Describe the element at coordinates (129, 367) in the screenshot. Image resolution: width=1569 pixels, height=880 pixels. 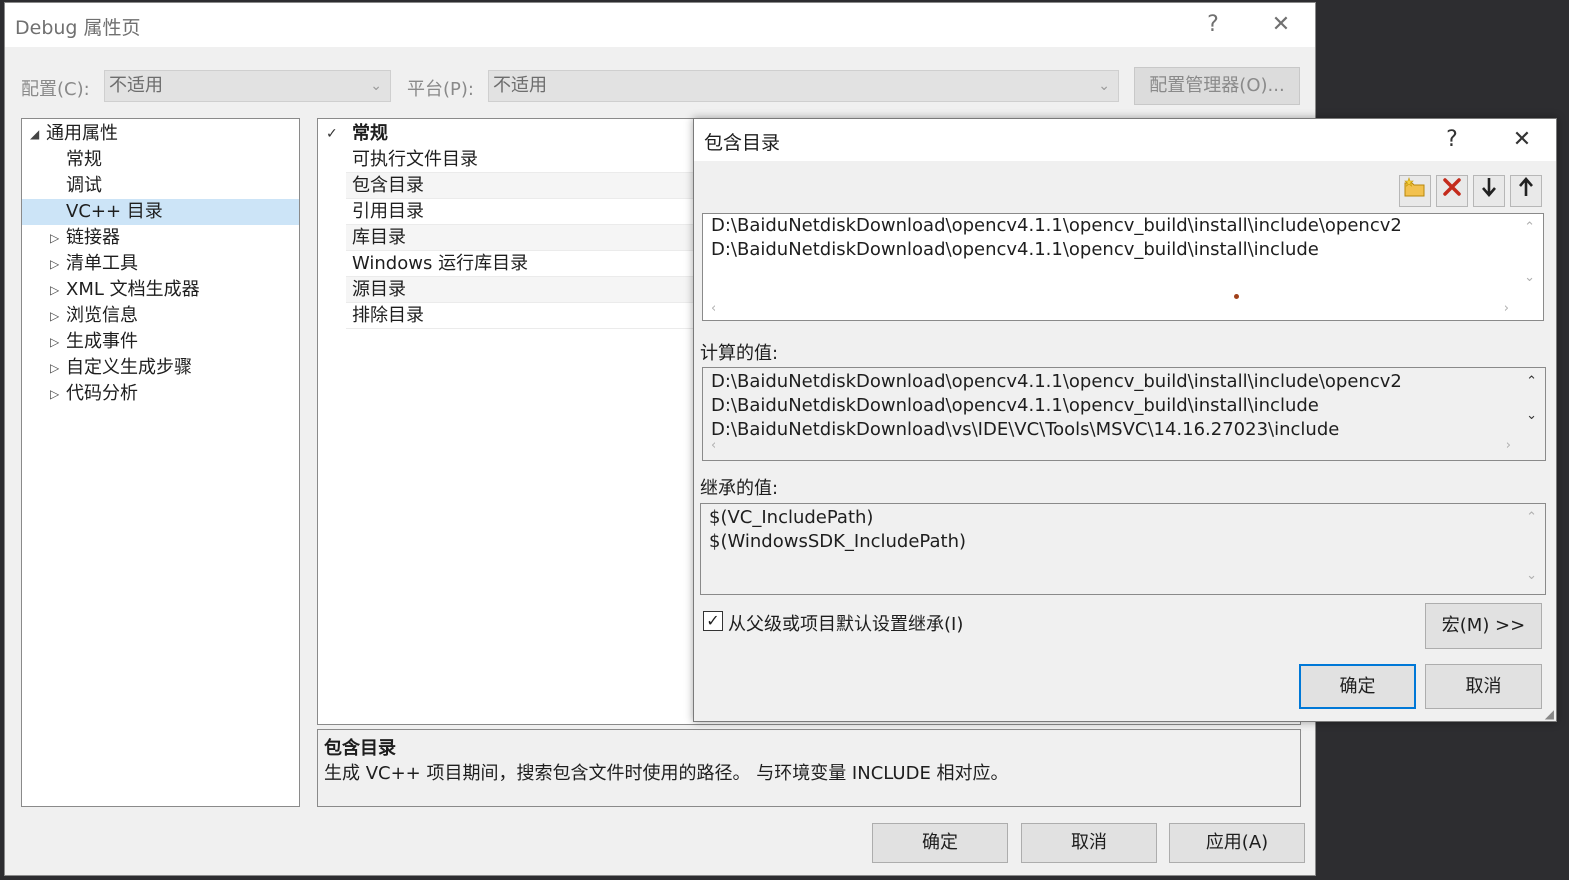
I see `tree-item-label: 自定义生成步骤` at that location.